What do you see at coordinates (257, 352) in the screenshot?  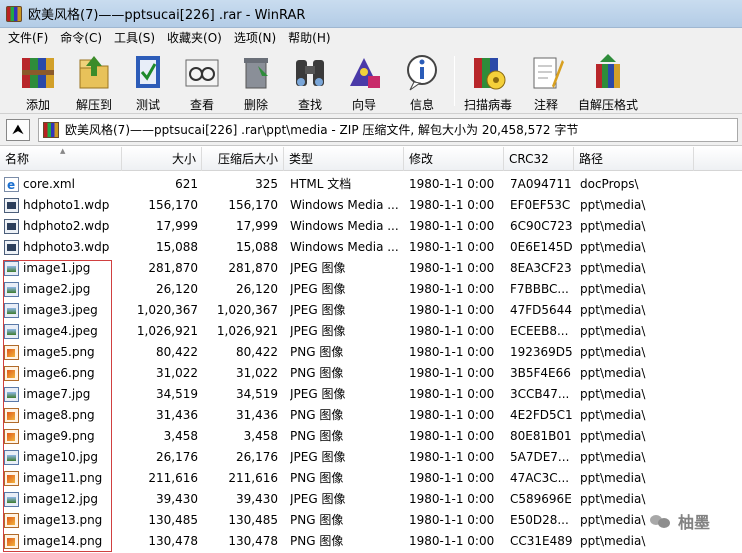 I see `file-packed-size: 80,422` at bounding box center [257, 352].